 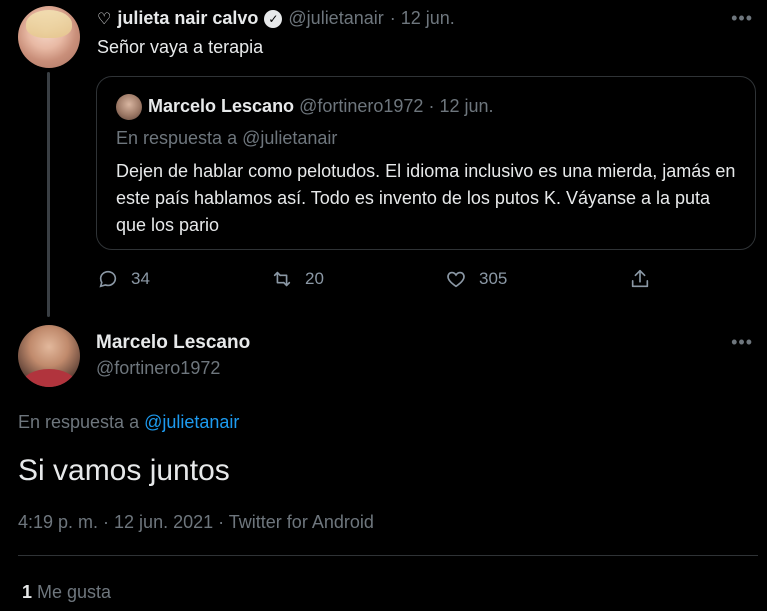 I want to click on handle: @julietanair, so click(x=335, y=18).